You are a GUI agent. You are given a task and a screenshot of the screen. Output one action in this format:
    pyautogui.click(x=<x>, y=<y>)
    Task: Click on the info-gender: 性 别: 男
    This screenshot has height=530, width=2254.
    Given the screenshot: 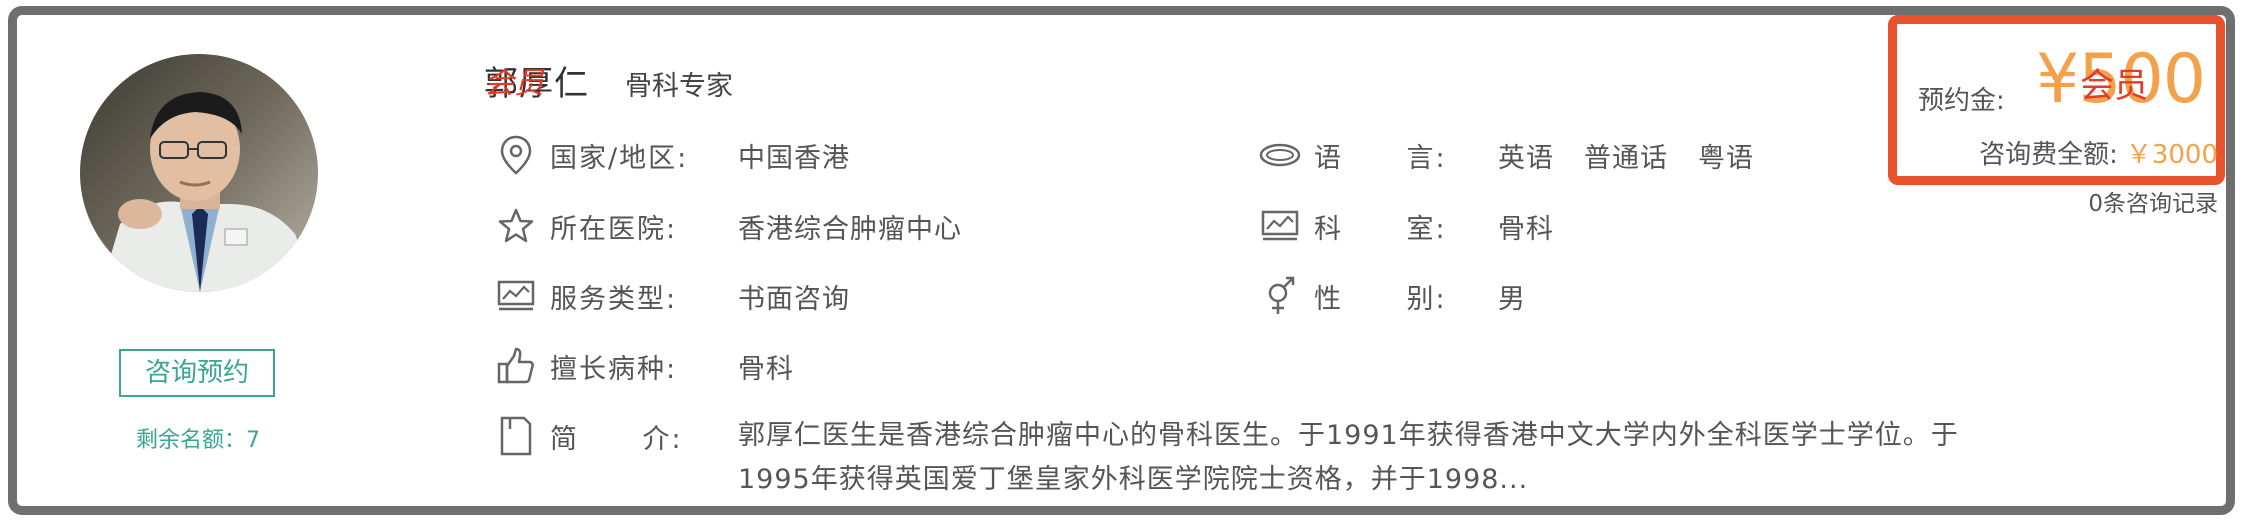 What is the action you would take?
    pyautogui.click(x=1391, y=296)
    